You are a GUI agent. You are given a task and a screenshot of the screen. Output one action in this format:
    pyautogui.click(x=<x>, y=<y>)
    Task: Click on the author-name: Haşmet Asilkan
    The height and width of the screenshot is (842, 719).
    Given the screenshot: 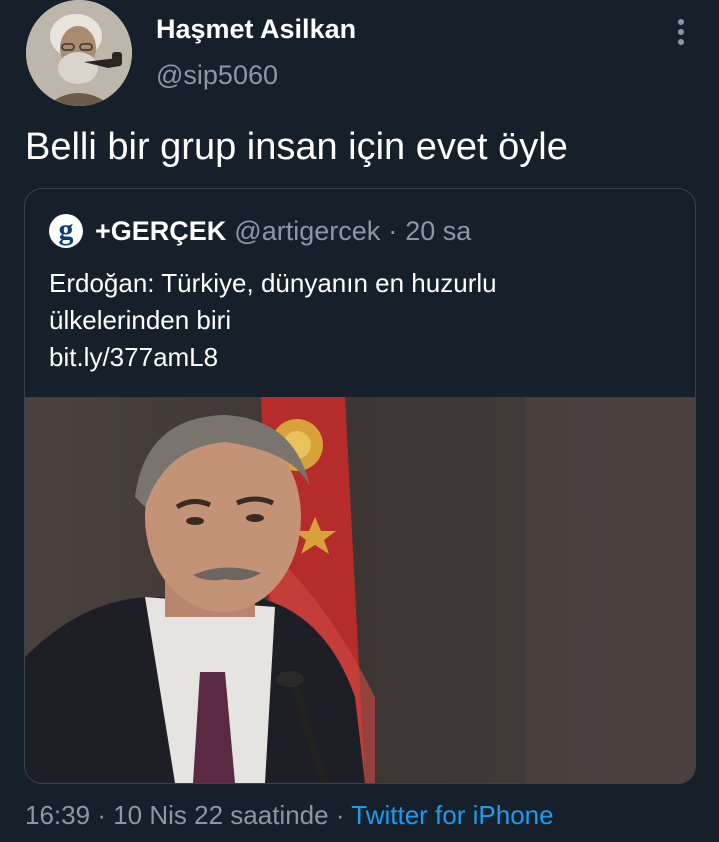 What is the action you would take?
    pyautogui.click(x=256, y=29)
    